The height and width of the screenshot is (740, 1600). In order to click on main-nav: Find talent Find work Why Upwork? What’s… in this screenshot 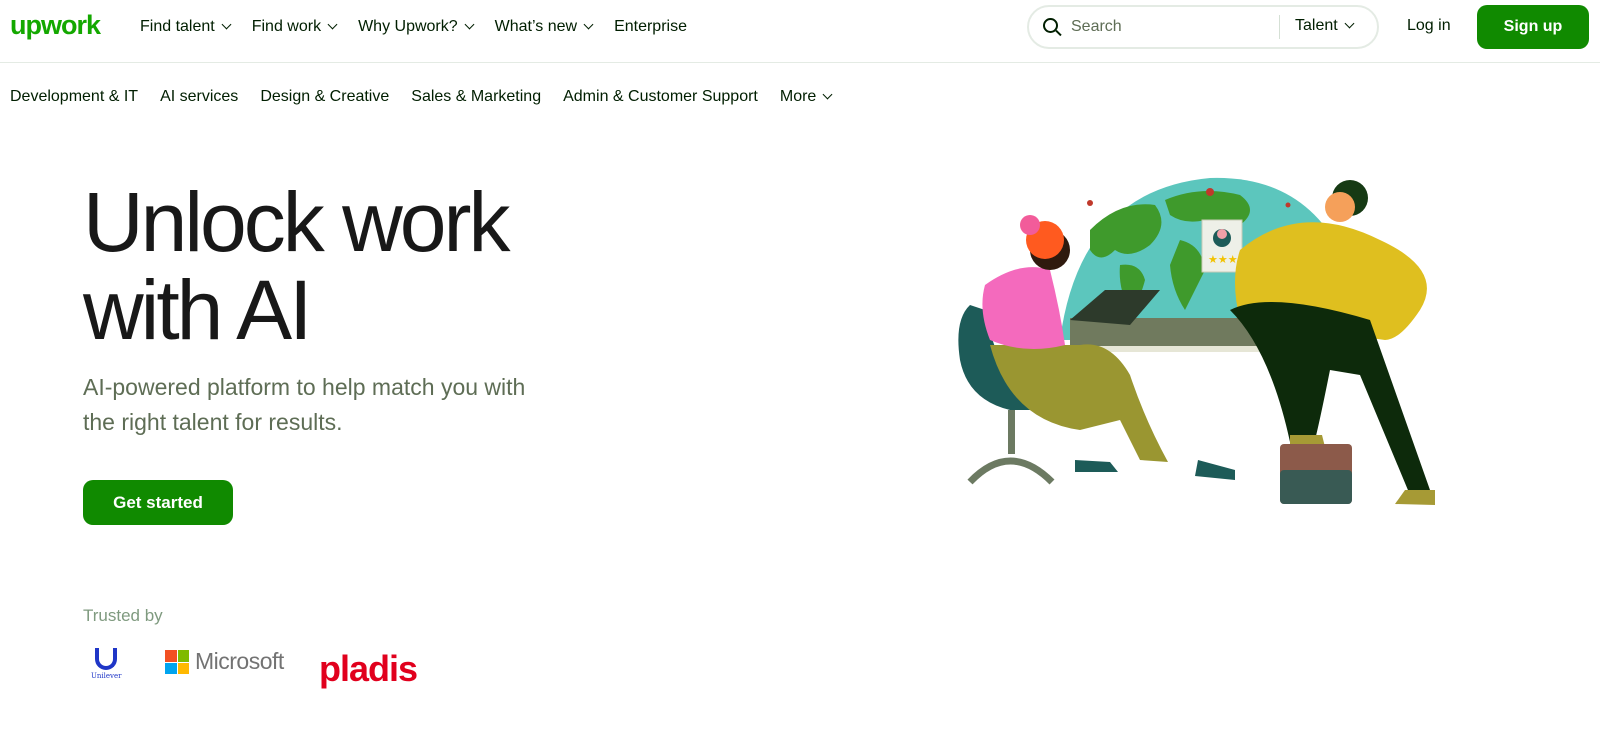, I will do `click(424, 27)`.